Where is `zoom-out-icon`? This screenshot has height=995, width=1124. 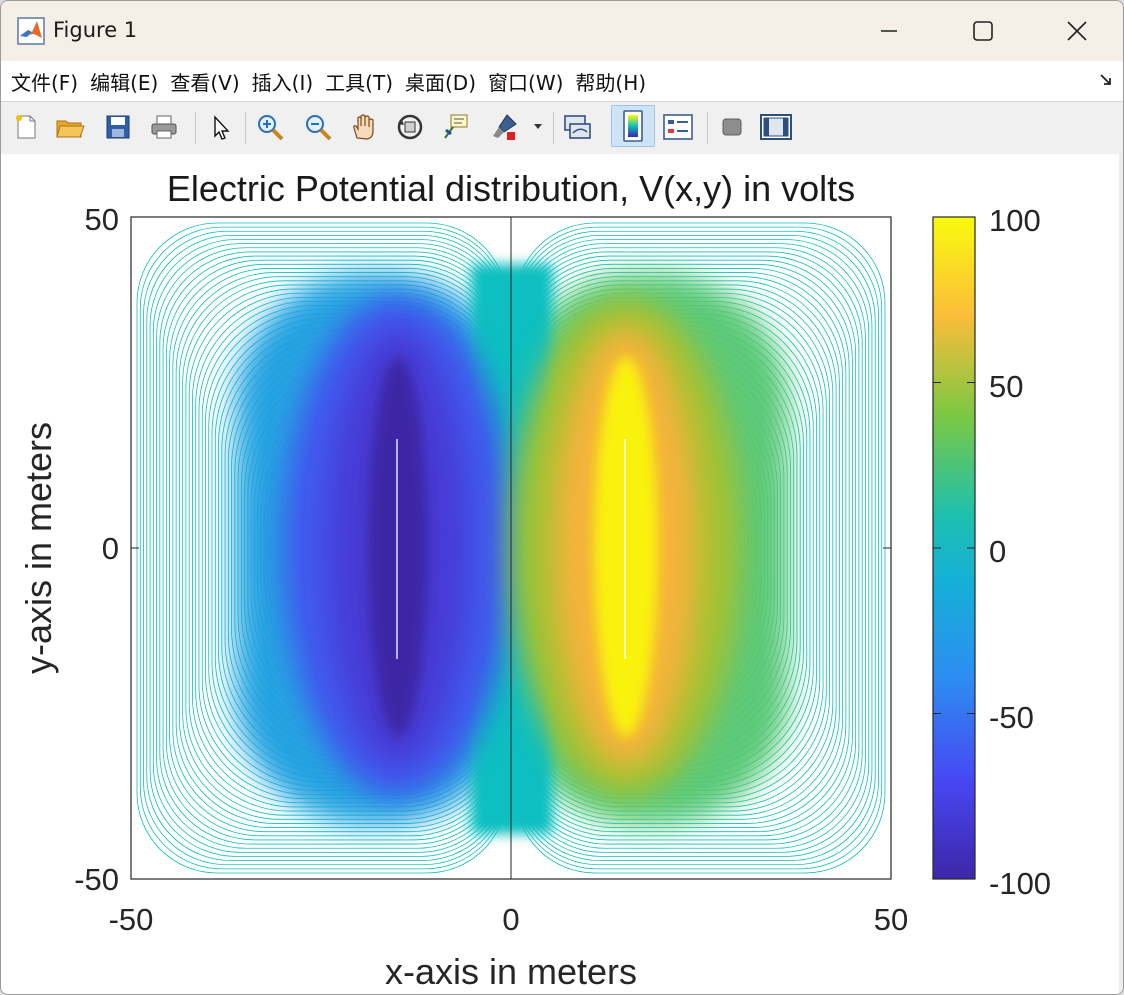 zoom-out-icon is located at coordinates (318, 127).